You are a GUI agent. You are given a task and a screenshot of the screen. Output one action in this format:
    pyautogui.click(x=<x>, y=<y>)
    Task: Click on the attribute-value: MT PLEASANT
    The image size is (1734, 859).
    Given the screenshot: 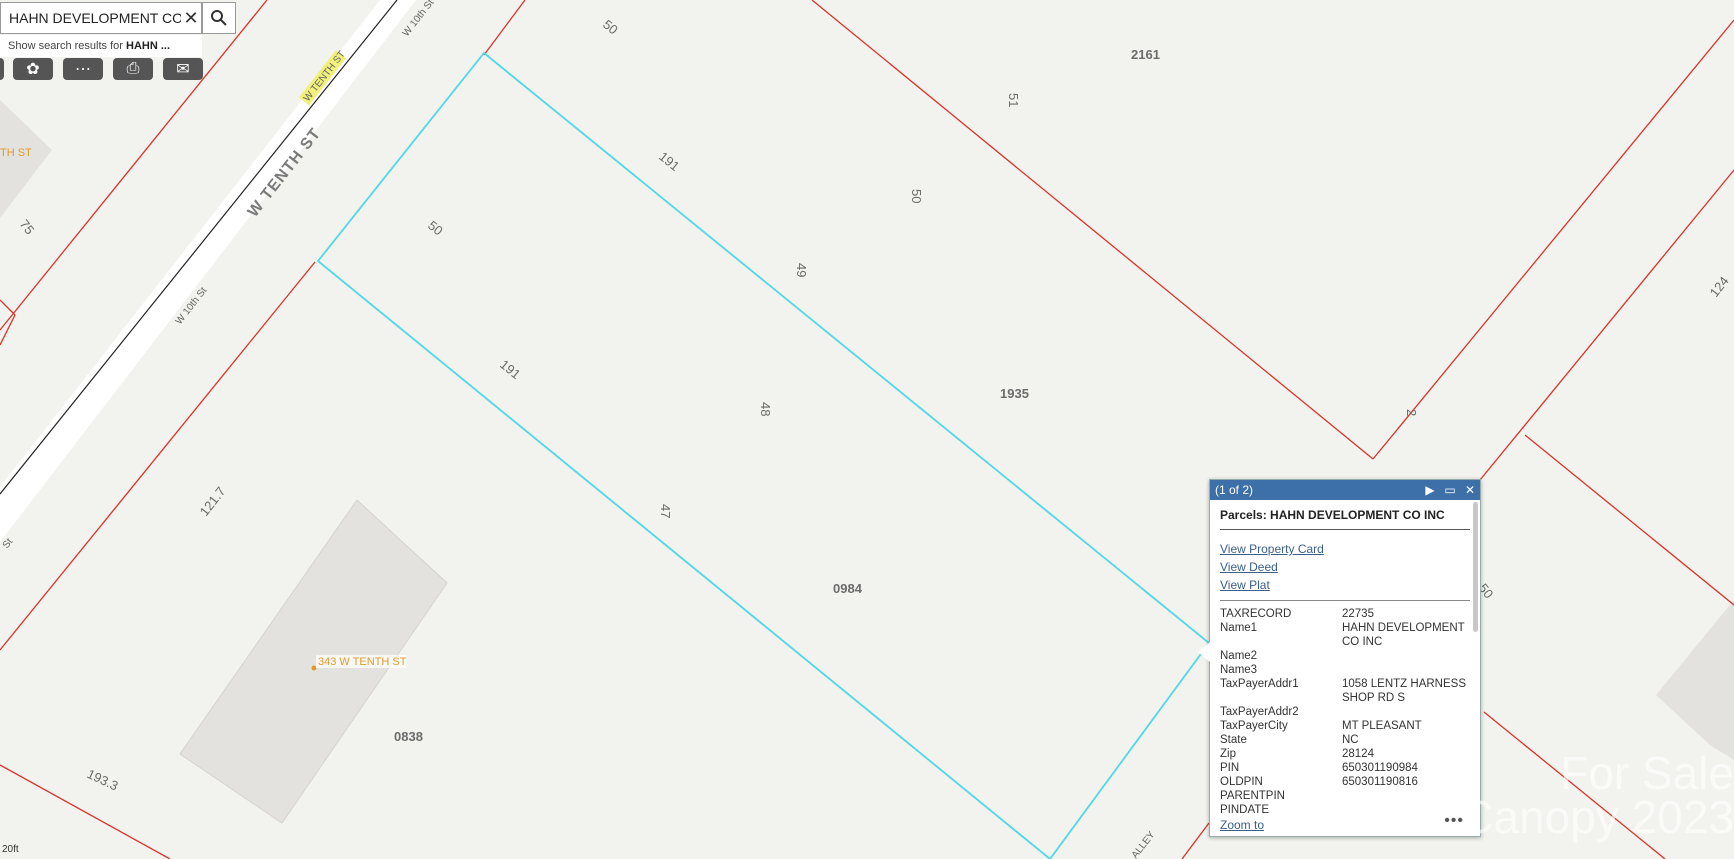 What is the action you would take?
    pyautogui.click(x=1382, y=726)
    